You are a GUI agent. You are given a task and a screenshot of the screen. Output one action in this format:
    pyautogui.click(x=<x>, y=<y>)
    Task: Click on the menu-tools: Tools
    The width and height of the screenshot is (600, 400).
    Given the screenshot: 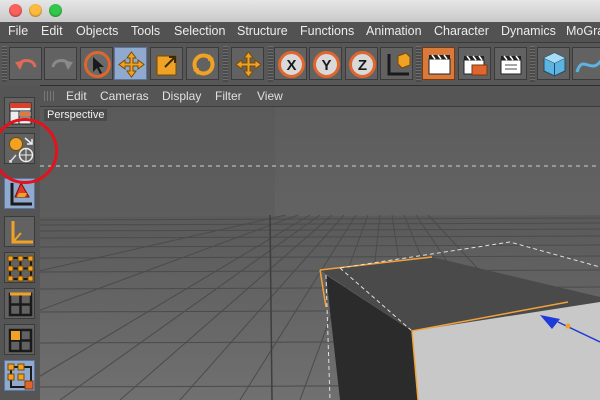 What is the action you would take?
    pyautogui.click(x=145, y=31)
    